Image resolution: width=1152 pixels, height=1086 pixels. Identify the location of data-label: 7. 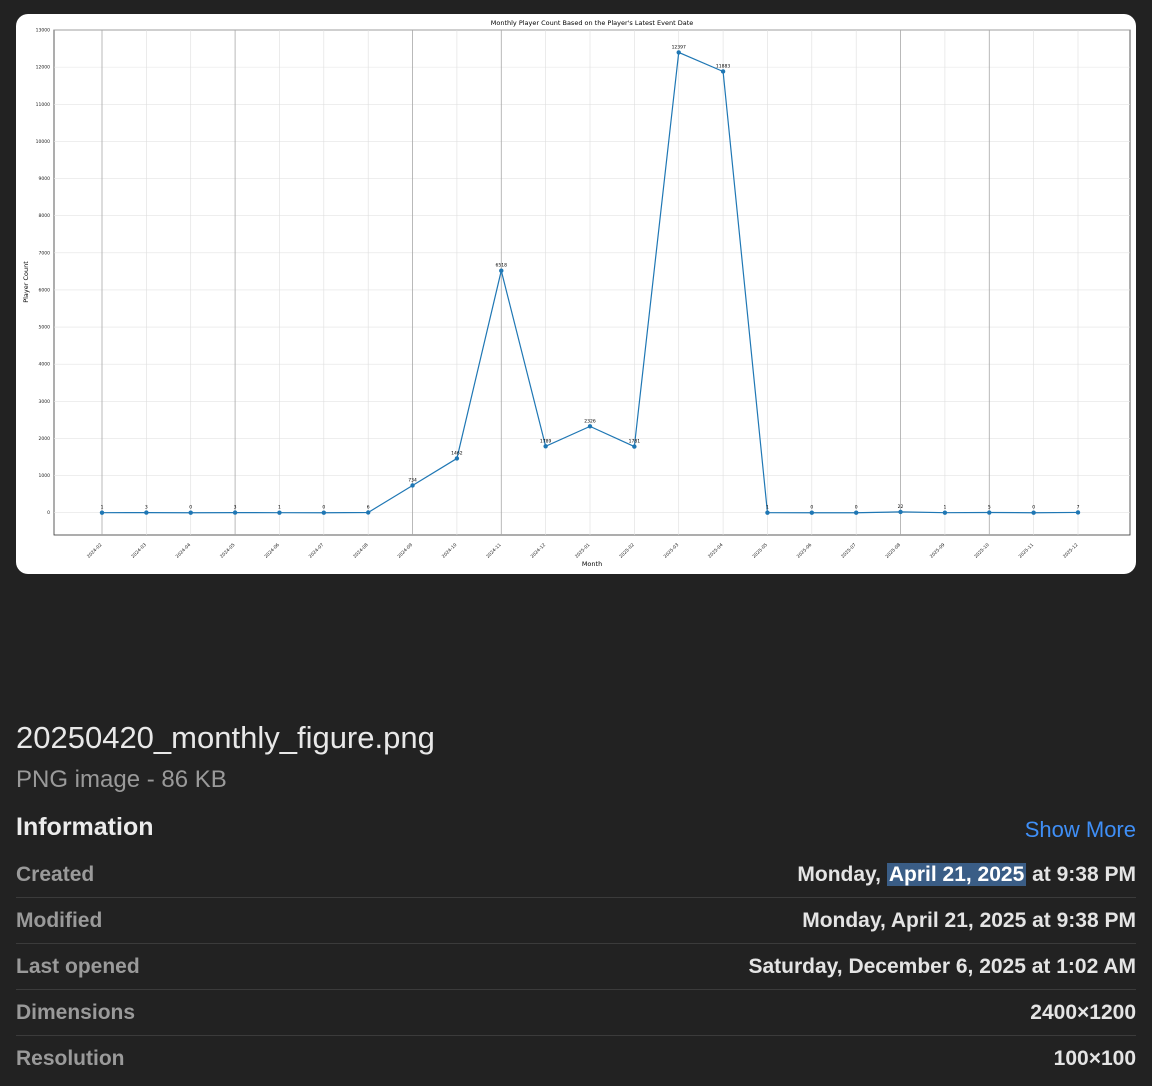
(1078, 507).